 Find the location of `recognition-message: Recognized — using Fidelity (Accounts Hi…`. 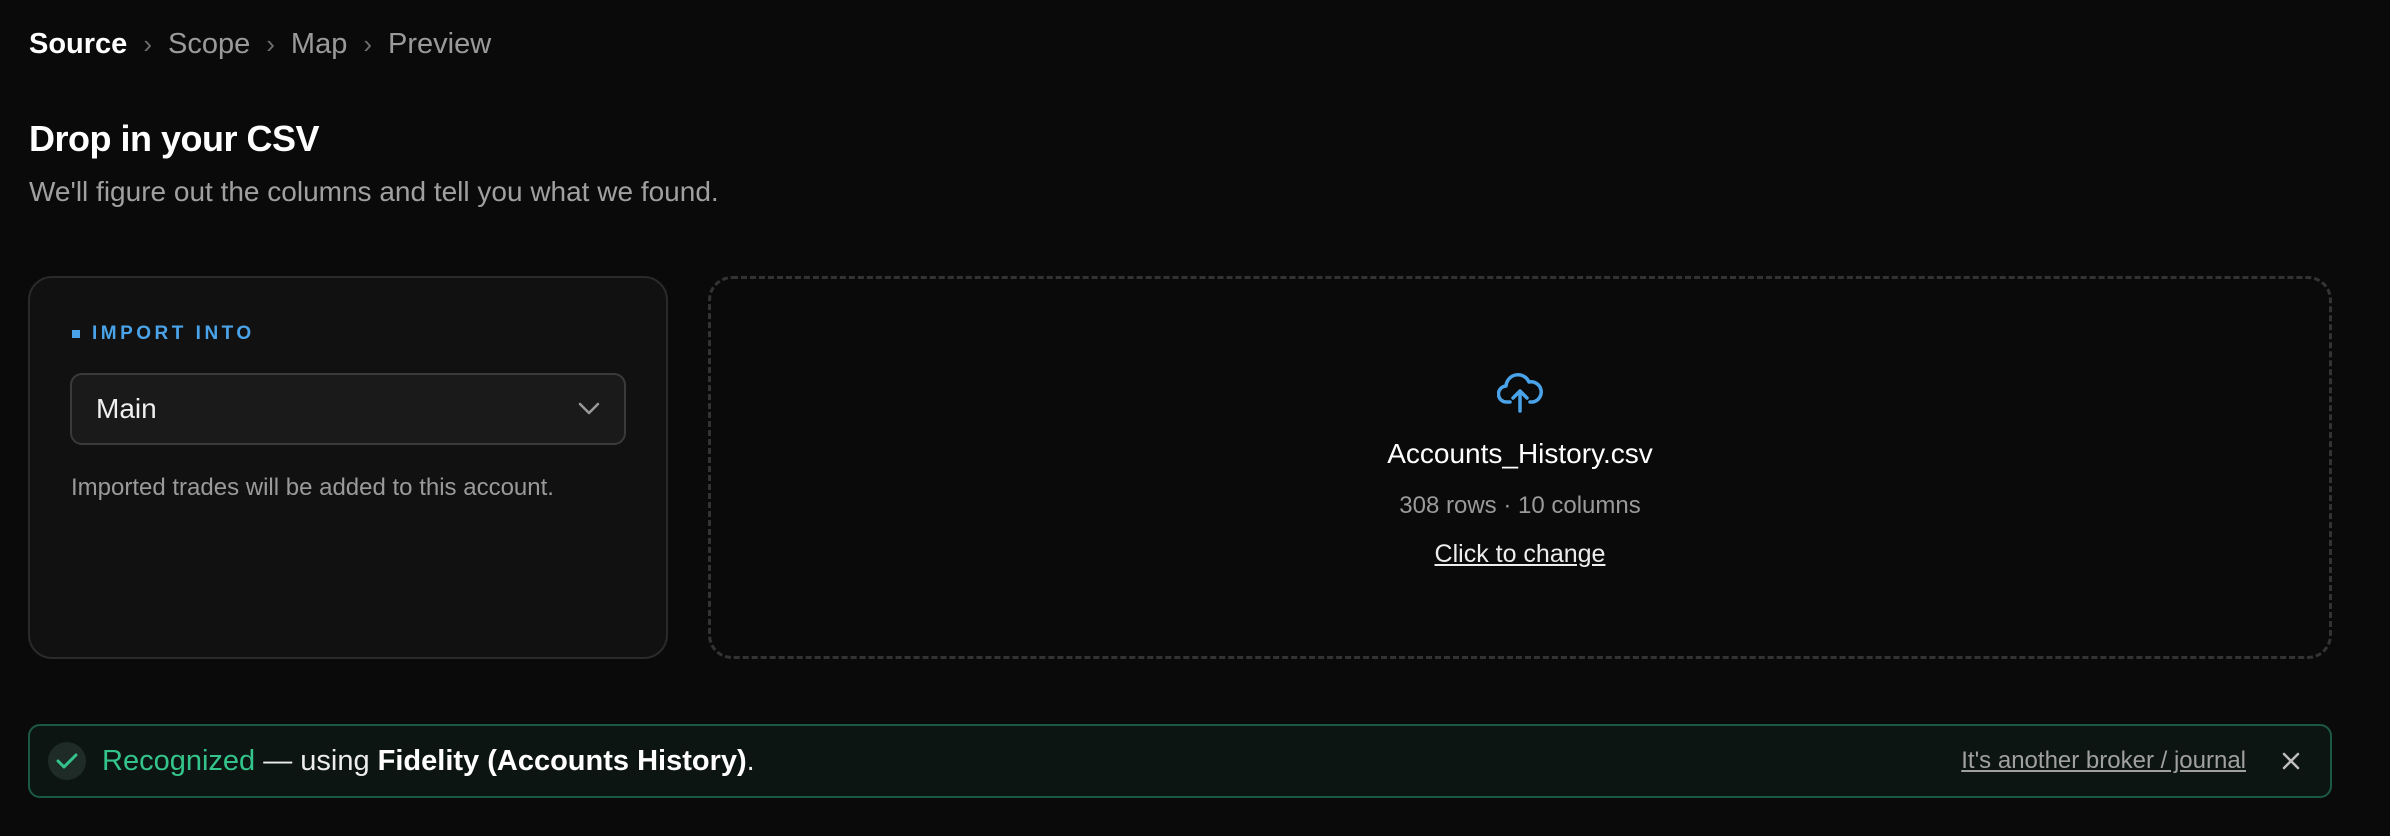

recognition-message: Recognized — using Fidelity (Accounts Hi… is located at coordinates (428, 761).